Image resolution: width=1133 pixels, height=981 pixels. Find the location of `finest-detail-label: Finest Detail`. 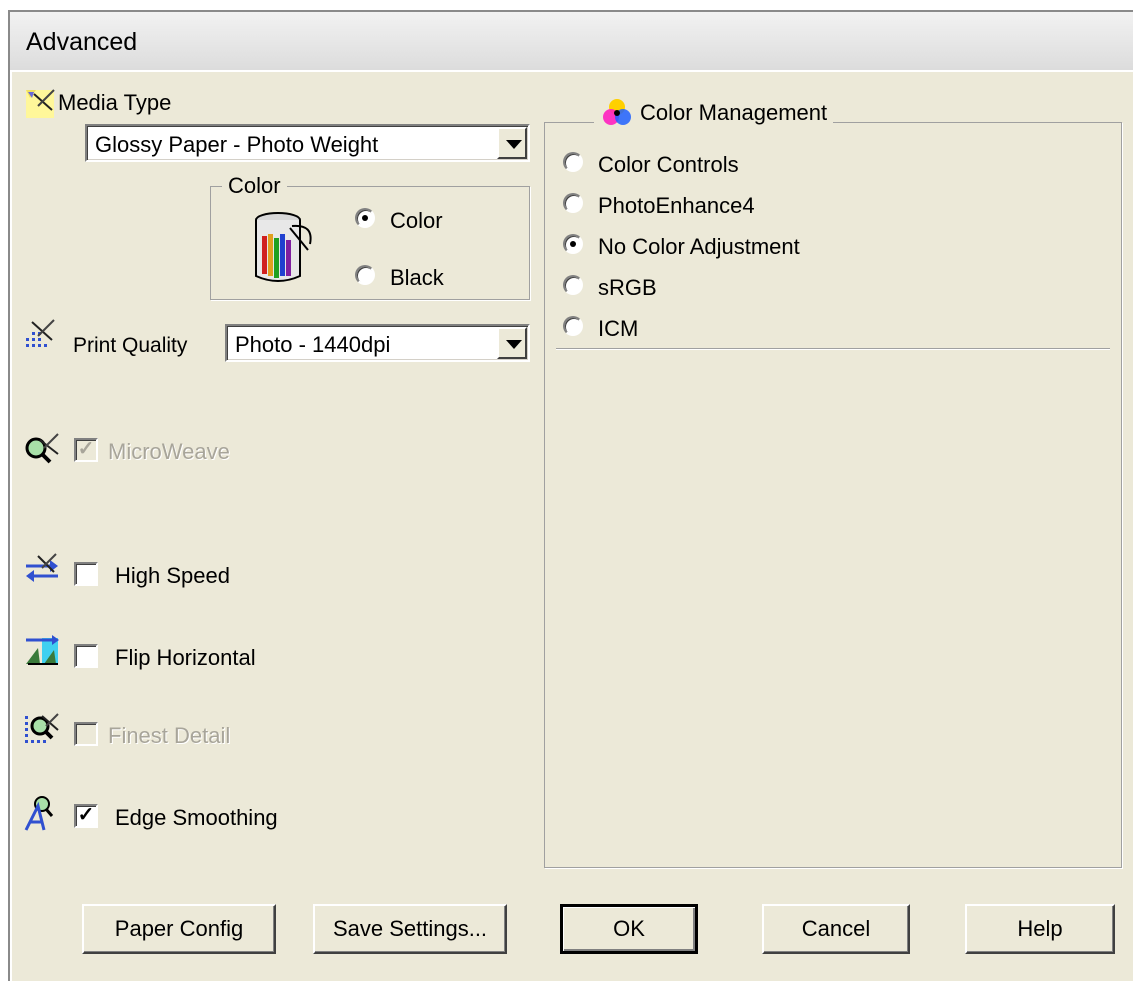

finest-detail-label: Finest Detail is located at coordinates (169, 735).